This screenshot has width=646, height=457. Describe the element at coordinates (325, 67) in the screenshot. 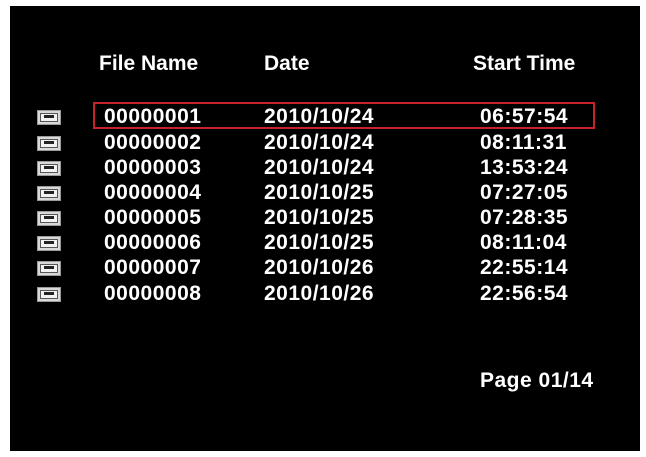

I see `column-header-row: File Name Date Start Time` at that location.